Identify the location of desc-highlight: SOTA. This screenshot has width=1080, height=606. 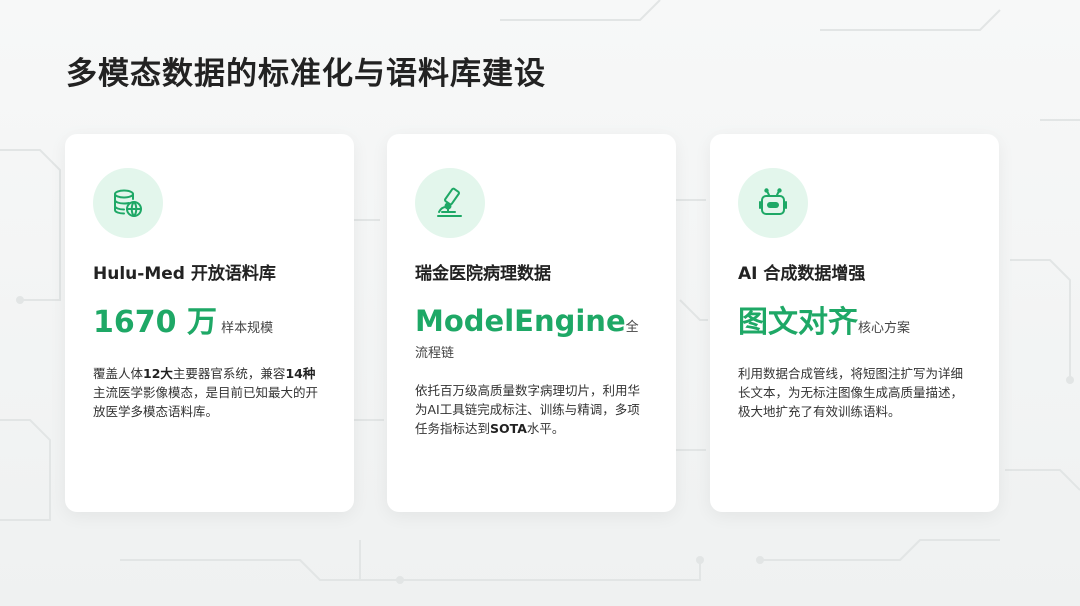
(508, 428).